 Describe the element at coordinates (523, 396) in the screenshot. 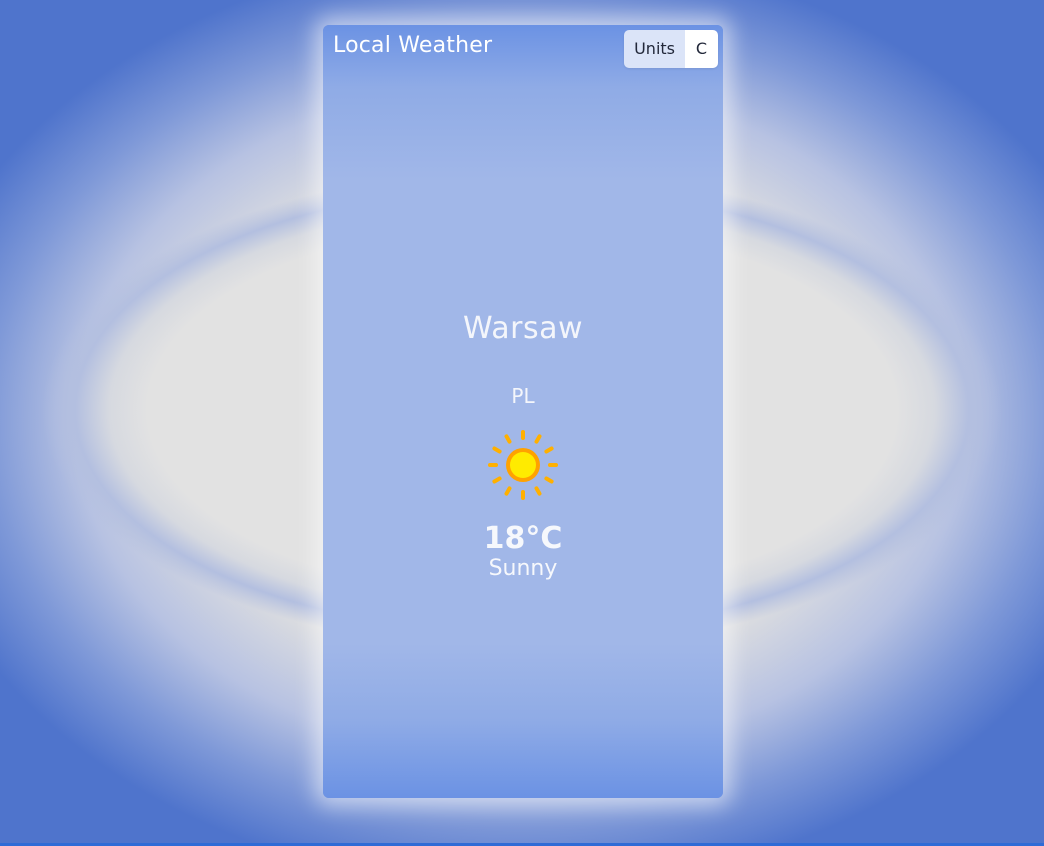

I see `country-code: PL` at that location.